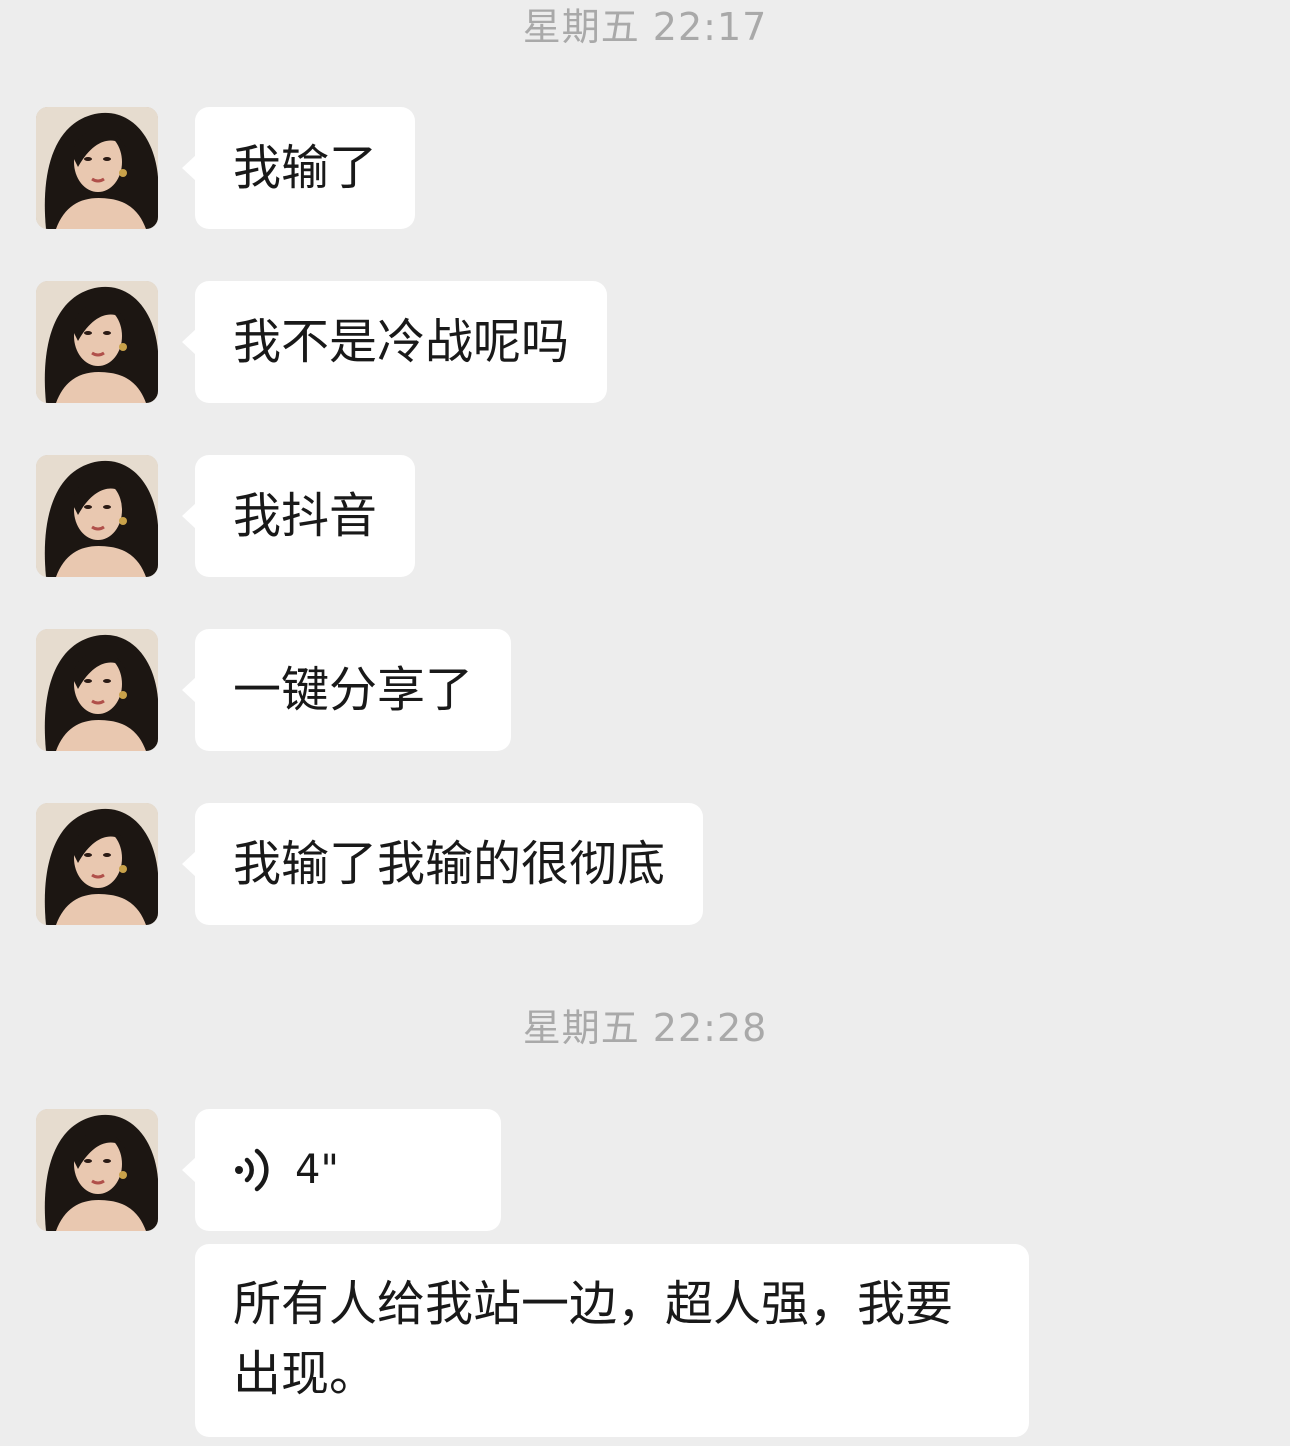  Describe the element at coordinates (401, 342) in the screenshot. I see `message-text: 我不是冷战呢吗` at that location.